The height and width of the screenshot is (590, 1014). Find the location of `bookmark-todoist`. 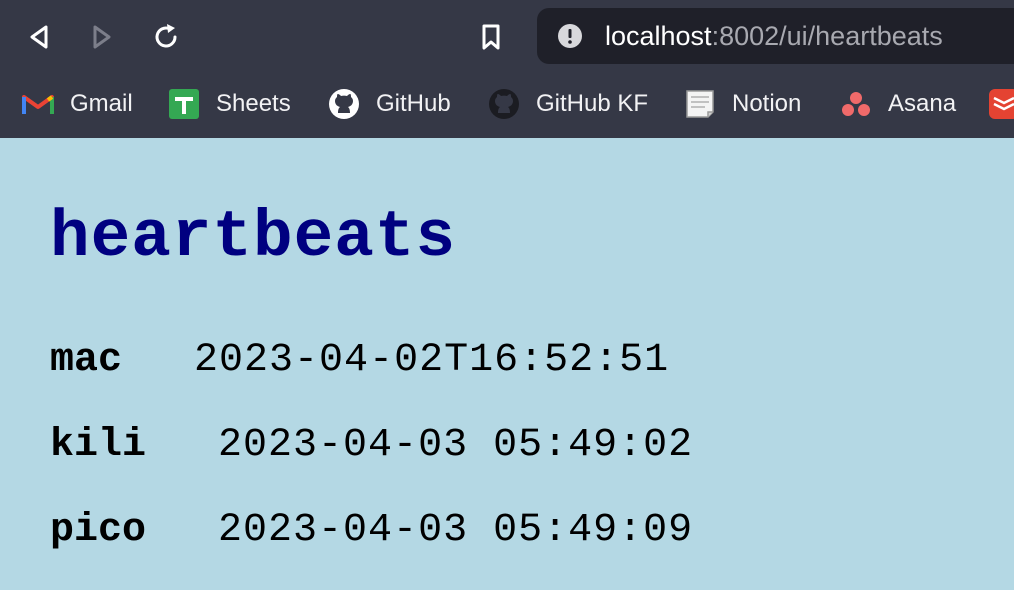

bookmark-todoist is located at coordinates (1001, 104).